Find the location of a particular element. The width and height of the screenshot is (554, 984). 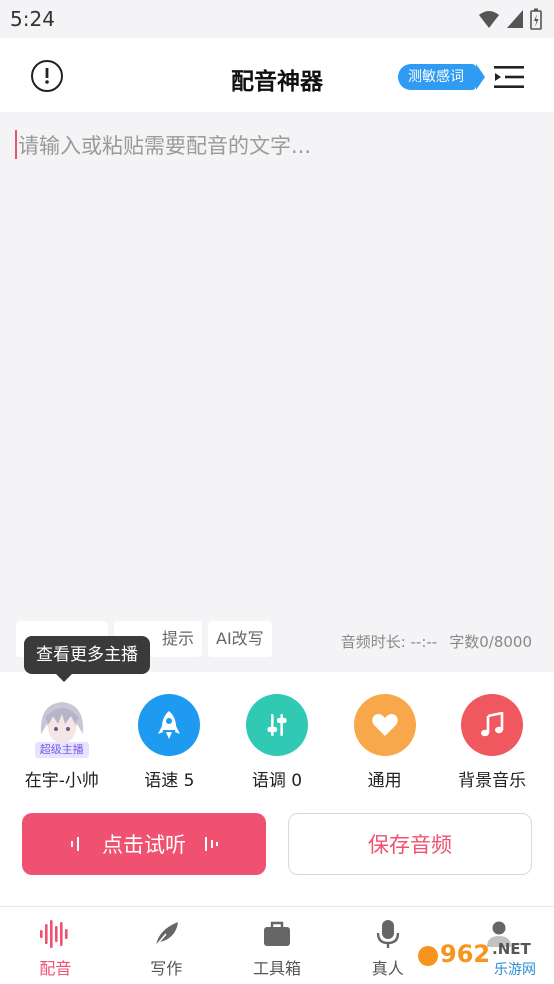

voice-selector: 超级主播 在宇-小帅 is located at coordinates (62, 742).